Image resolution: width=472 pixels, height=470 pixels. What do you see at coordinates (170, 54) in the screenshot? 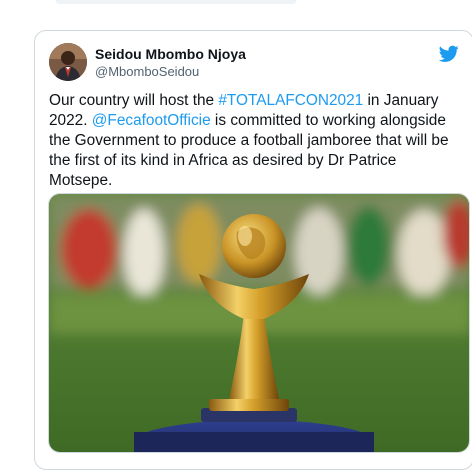
I see `author-display-name: Seidou Mbombo Njoya` at bounding box center [170, 54].